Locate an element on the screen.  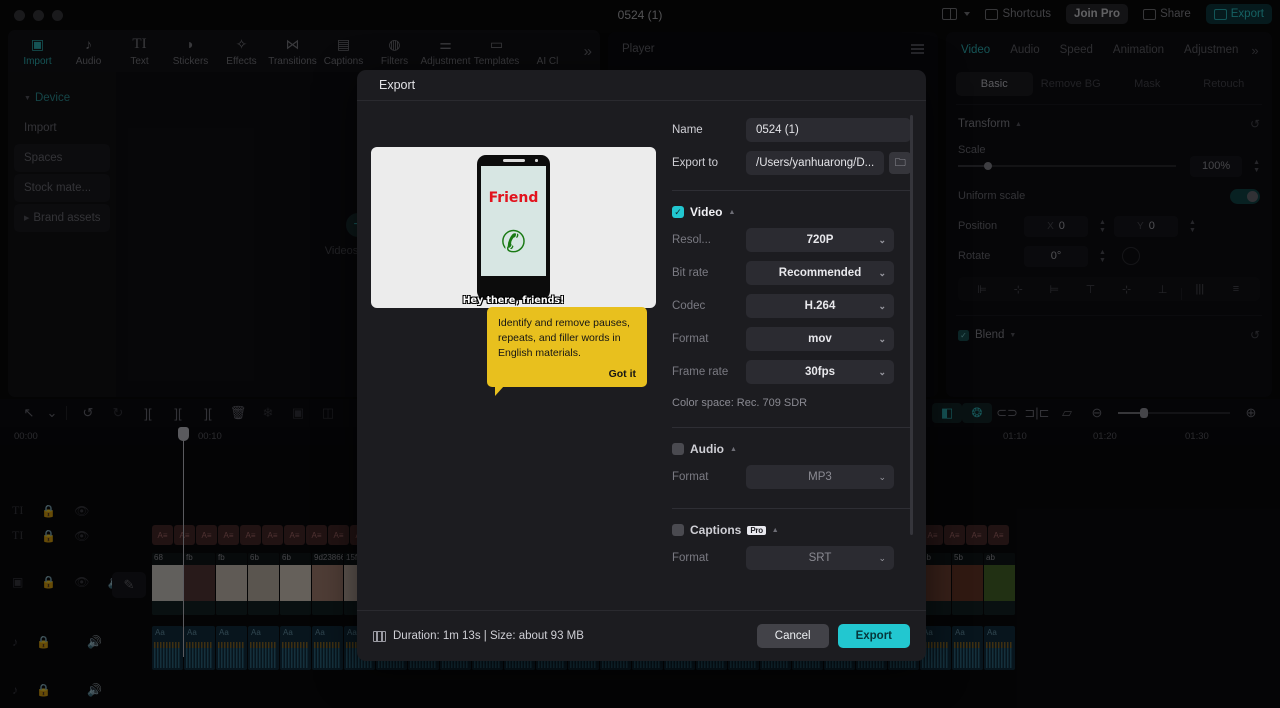
phone-mockup: Friend ✆ Hey there, friends! is located at coordinates (513, 230).